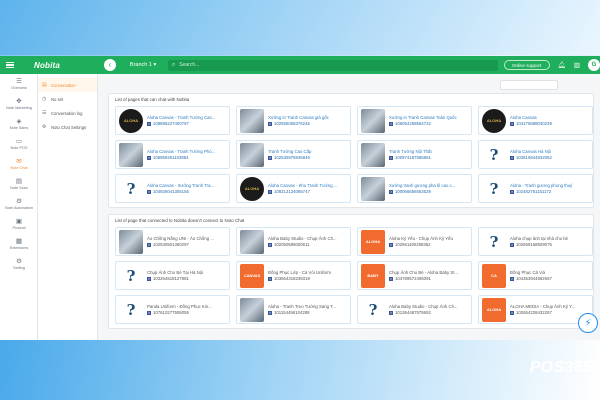  I want to click on page-id-row: f 102530501360297, so click(186, 245).